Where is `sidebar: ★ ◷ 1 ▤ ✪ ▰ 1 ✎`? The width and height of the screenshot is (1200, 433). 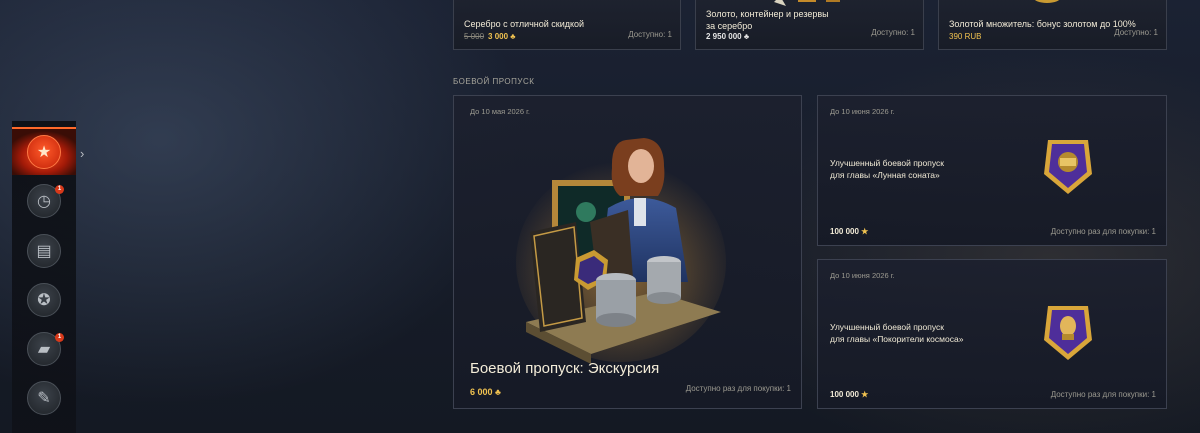 sidebar: ★ ◷ 1 ▤ ✪ ▰ 1 ✎ is located at coordinates (44, 277).